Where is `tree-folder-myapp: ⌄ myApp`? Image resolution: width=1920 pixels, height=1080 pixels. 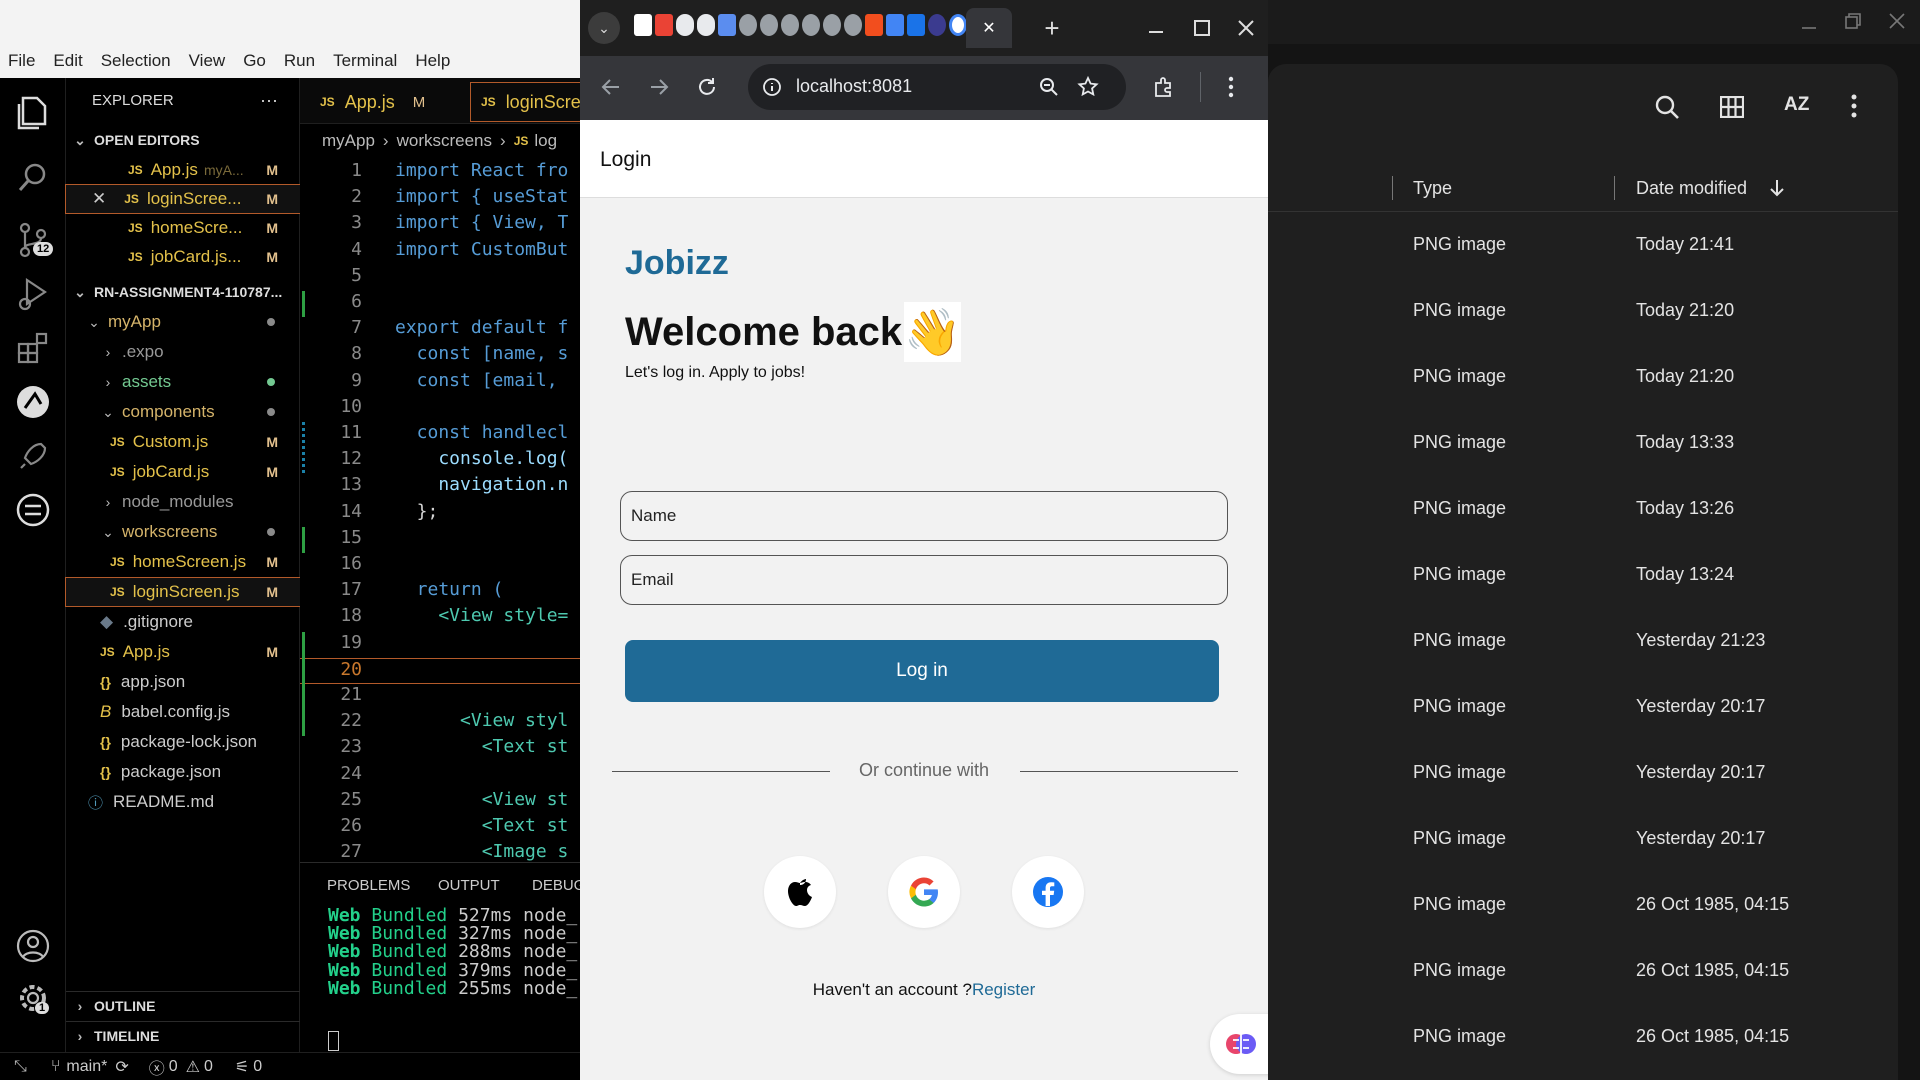 tree-folder-myapp: ⌄ myApp is located at coordinates (183, 322).